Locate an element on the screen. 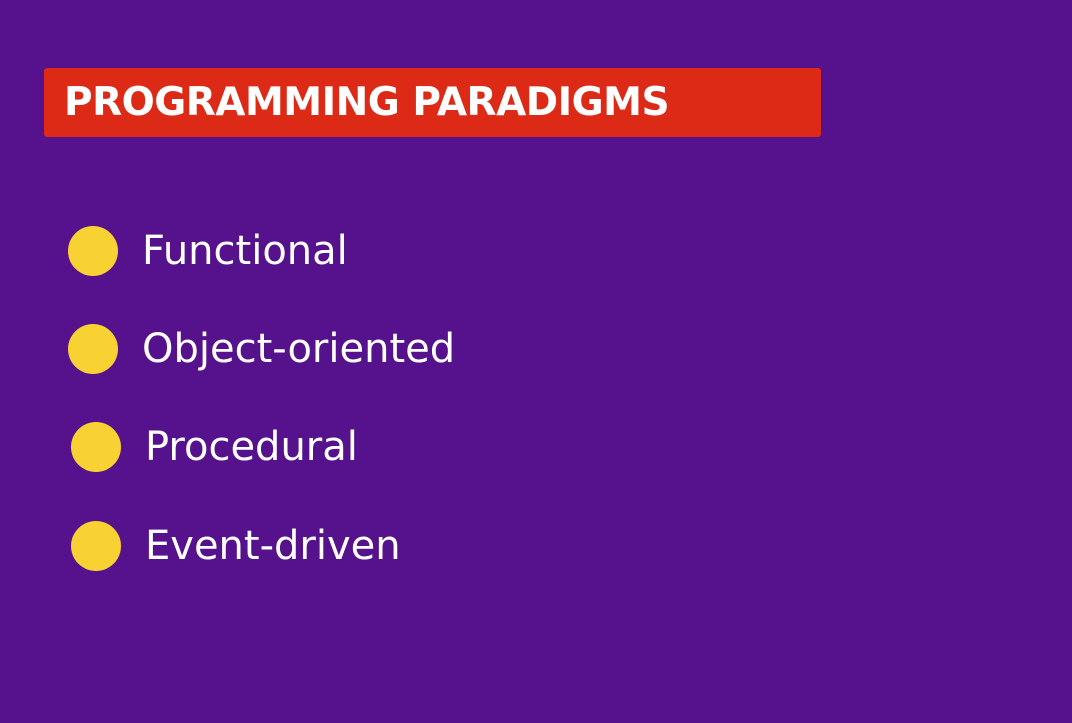 This screenshot has height=723, width=1072. list-item: Procedural is located at coordinates (214, 447).